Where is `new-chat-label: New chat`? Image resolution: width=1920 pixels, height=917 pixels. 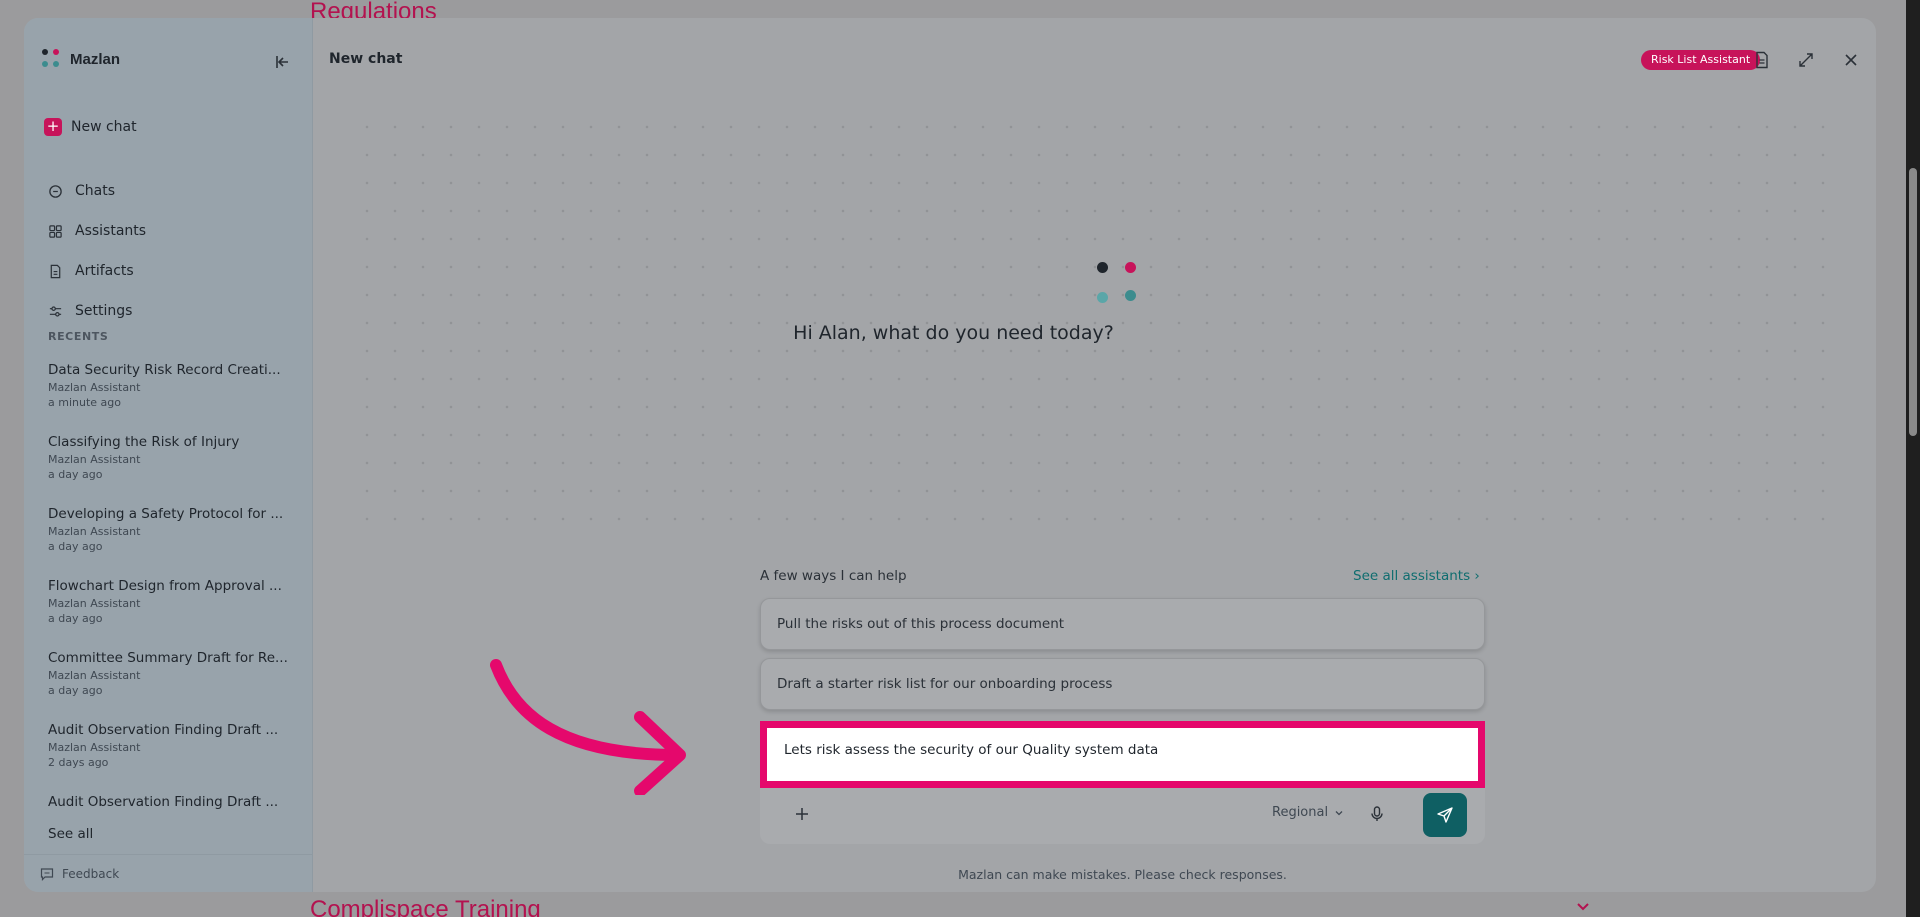
new-chat-label: New chat is located at coordinates (104, 127).